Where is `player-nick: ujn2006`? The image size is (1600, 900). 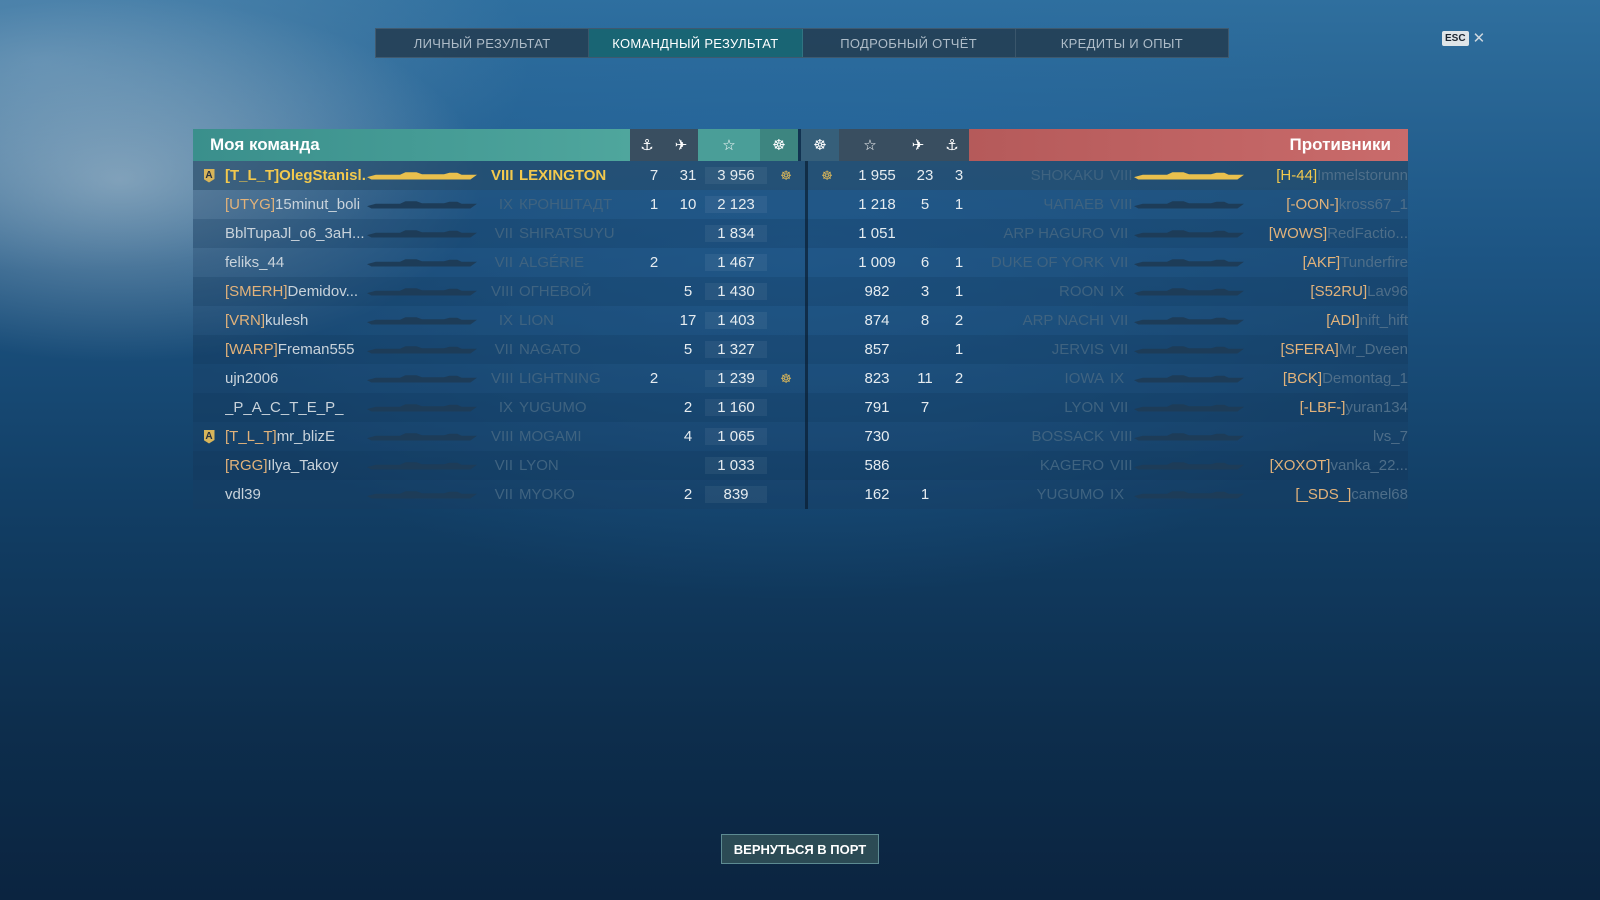
player-nick: ujn2006 is located at coordinates (252, 378).